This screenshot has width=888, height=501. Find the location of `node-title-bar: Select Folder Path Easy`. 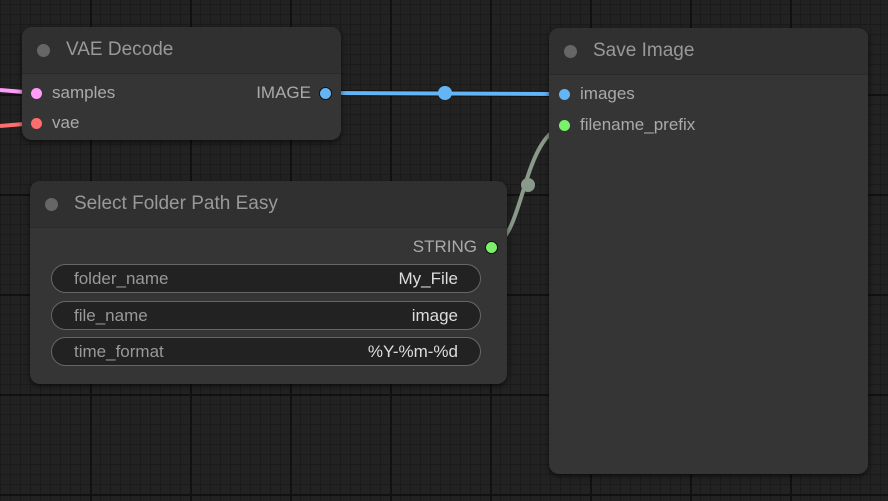

node-title-bar: Select Folder Path Easy is located at coordinates (268, 204).